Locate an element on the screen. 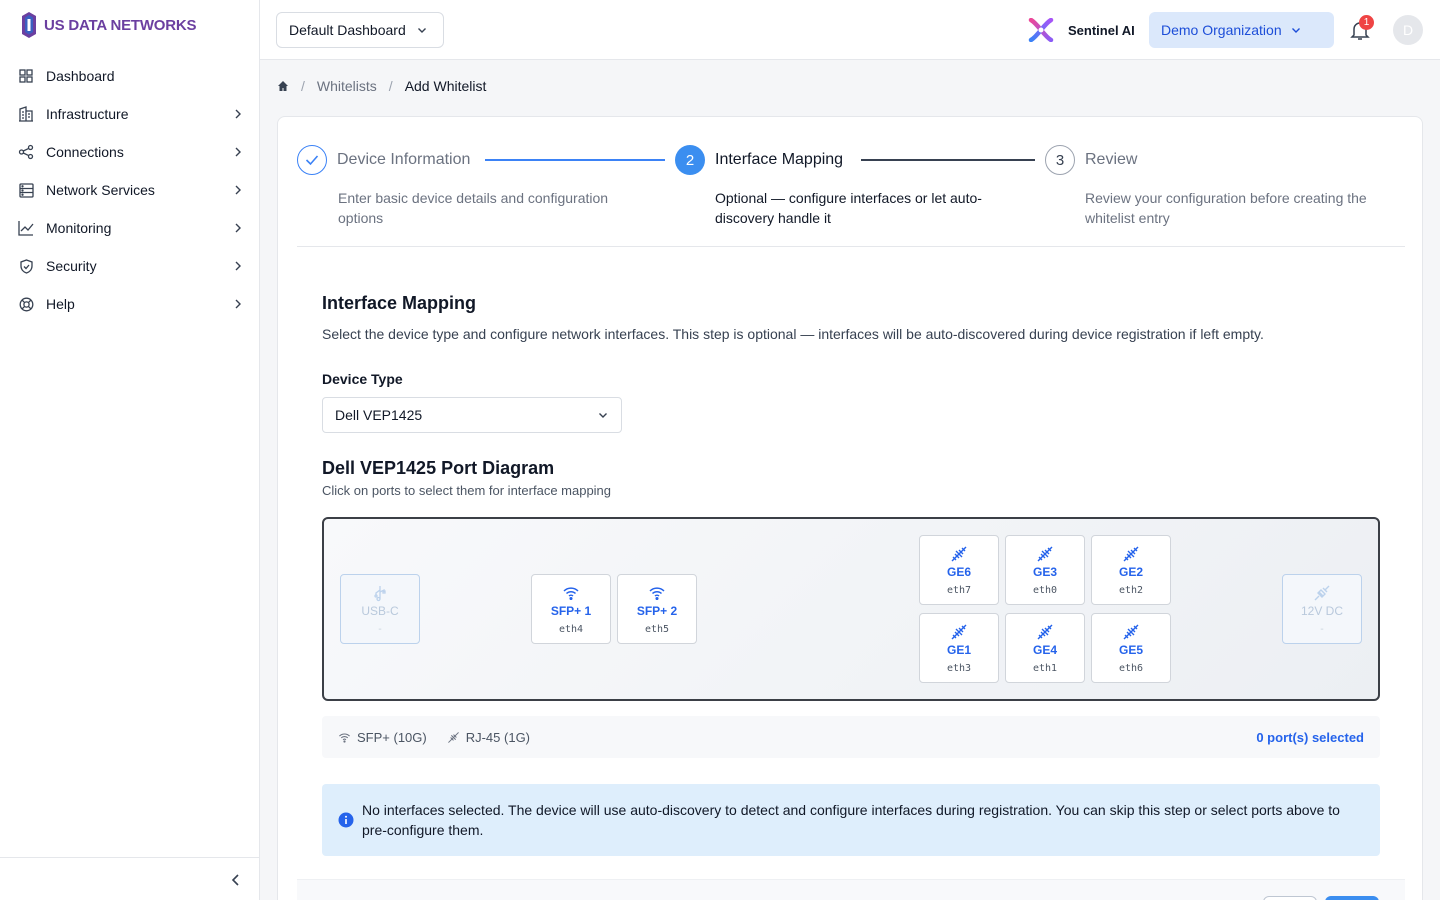  port-name: USB-C is located at coordinates (380, 610).